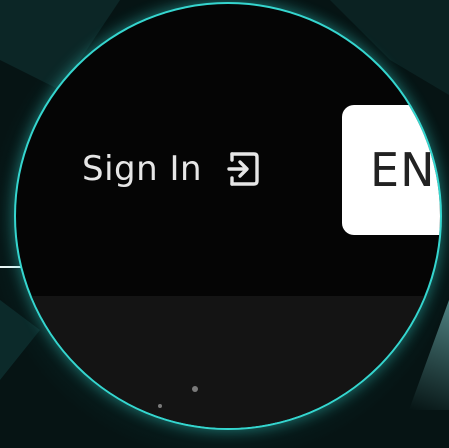 The width and height of the screenshot is (449, 448). I want to click on sign-in-label: Sign In, so click(142, 169).